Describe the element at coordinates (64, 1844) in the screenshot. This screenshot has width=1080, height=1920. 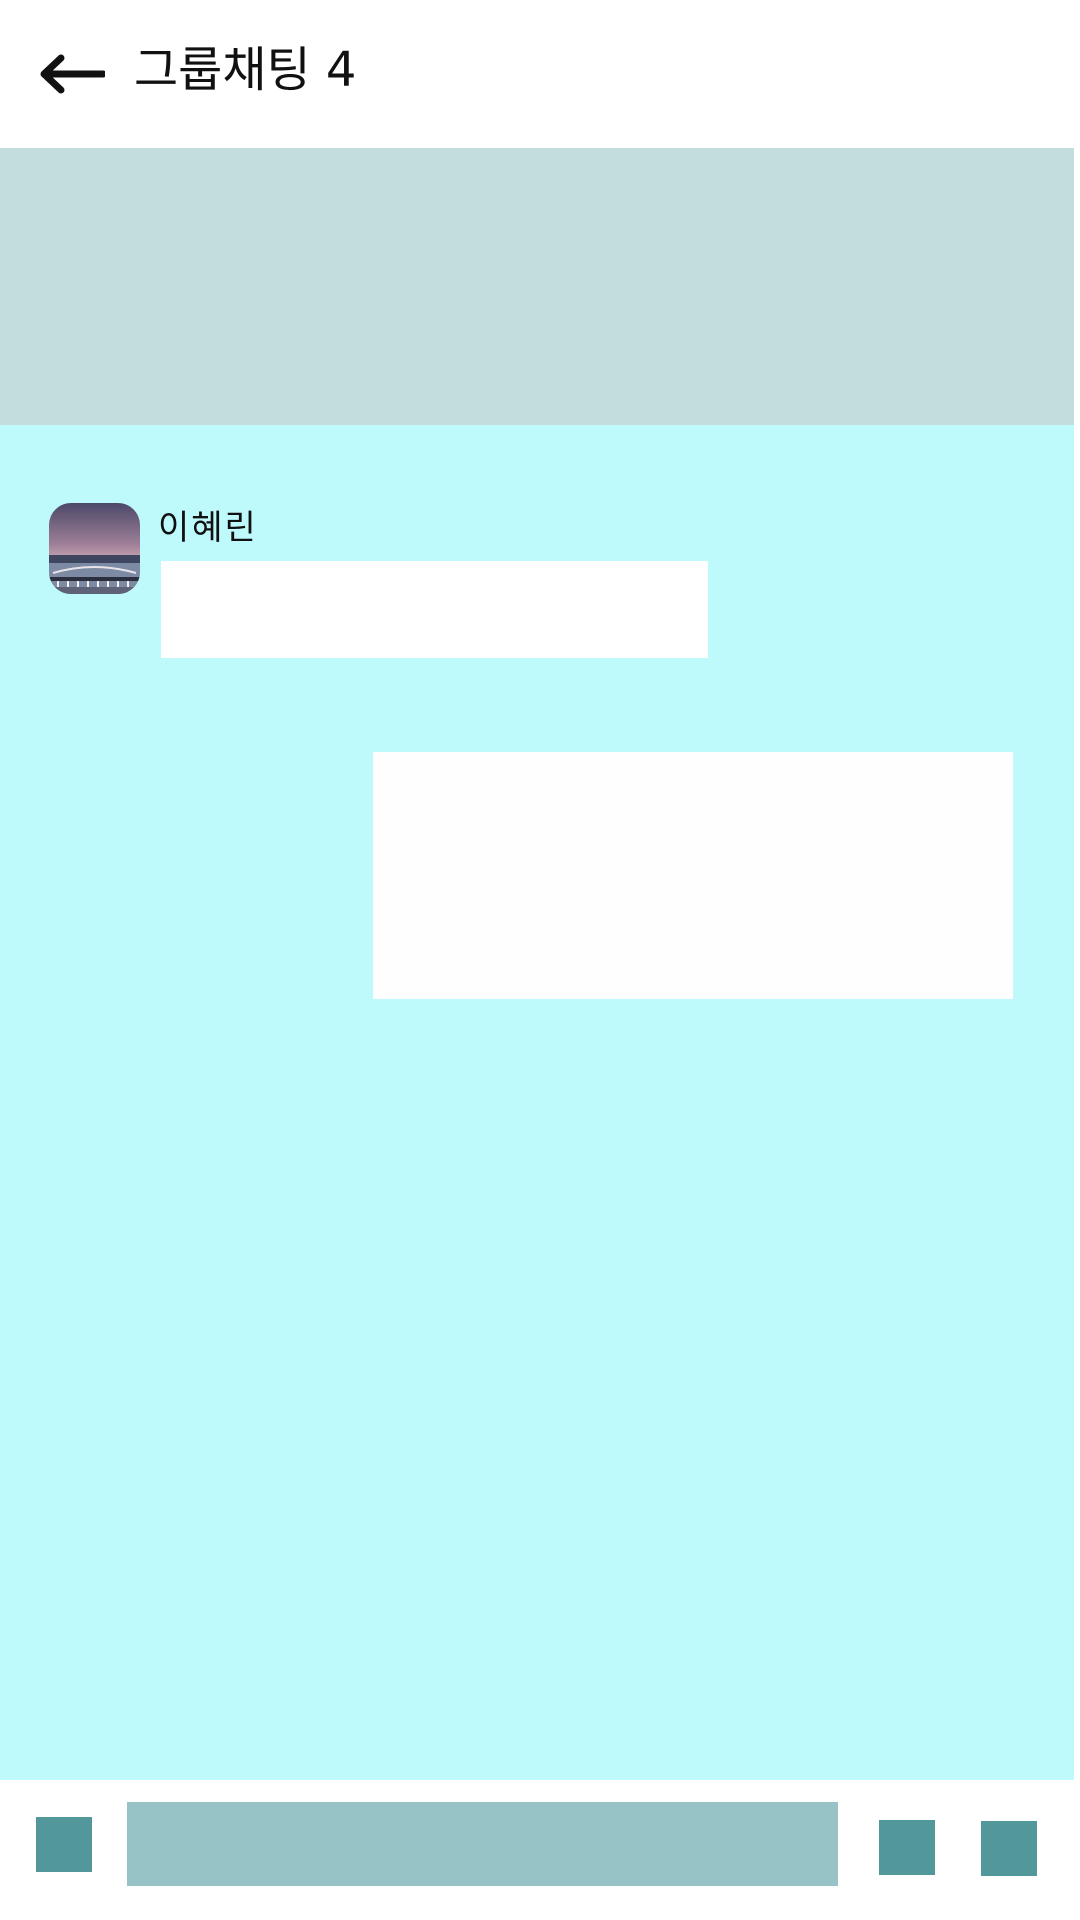
I see `attach-button` at that location.